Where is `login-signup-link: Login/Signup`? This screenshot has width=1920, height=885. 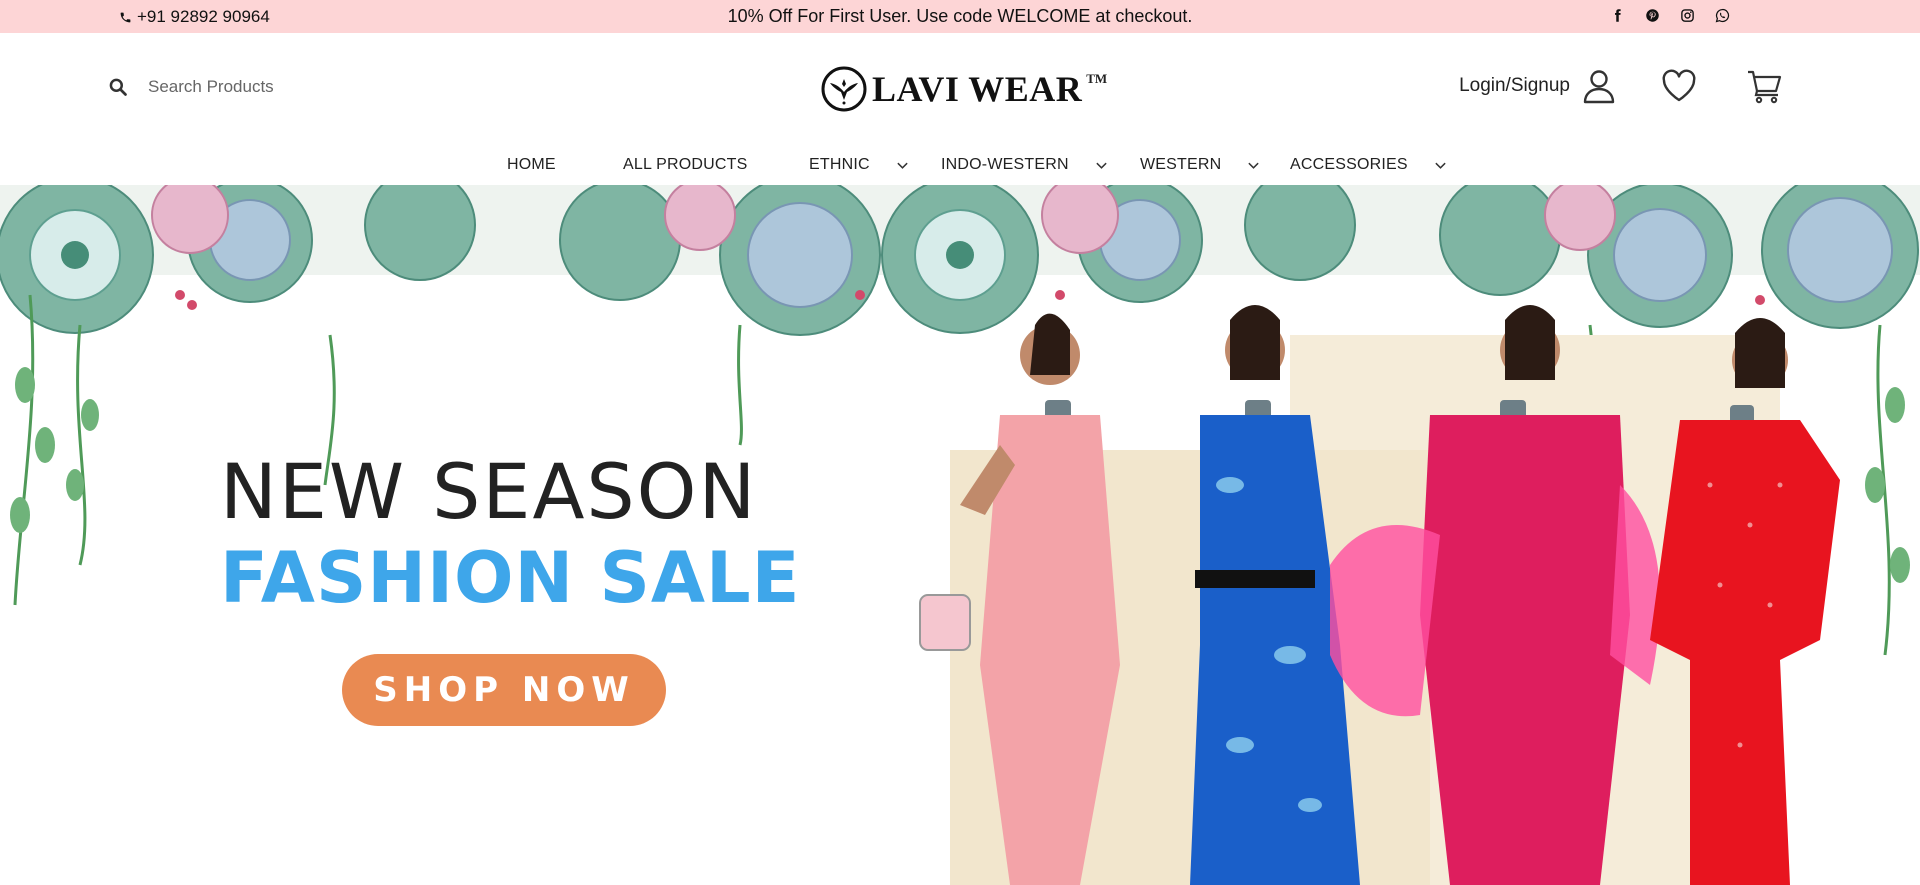 login-signup-link: Login/Signup is located at coordinates (1538, 86).